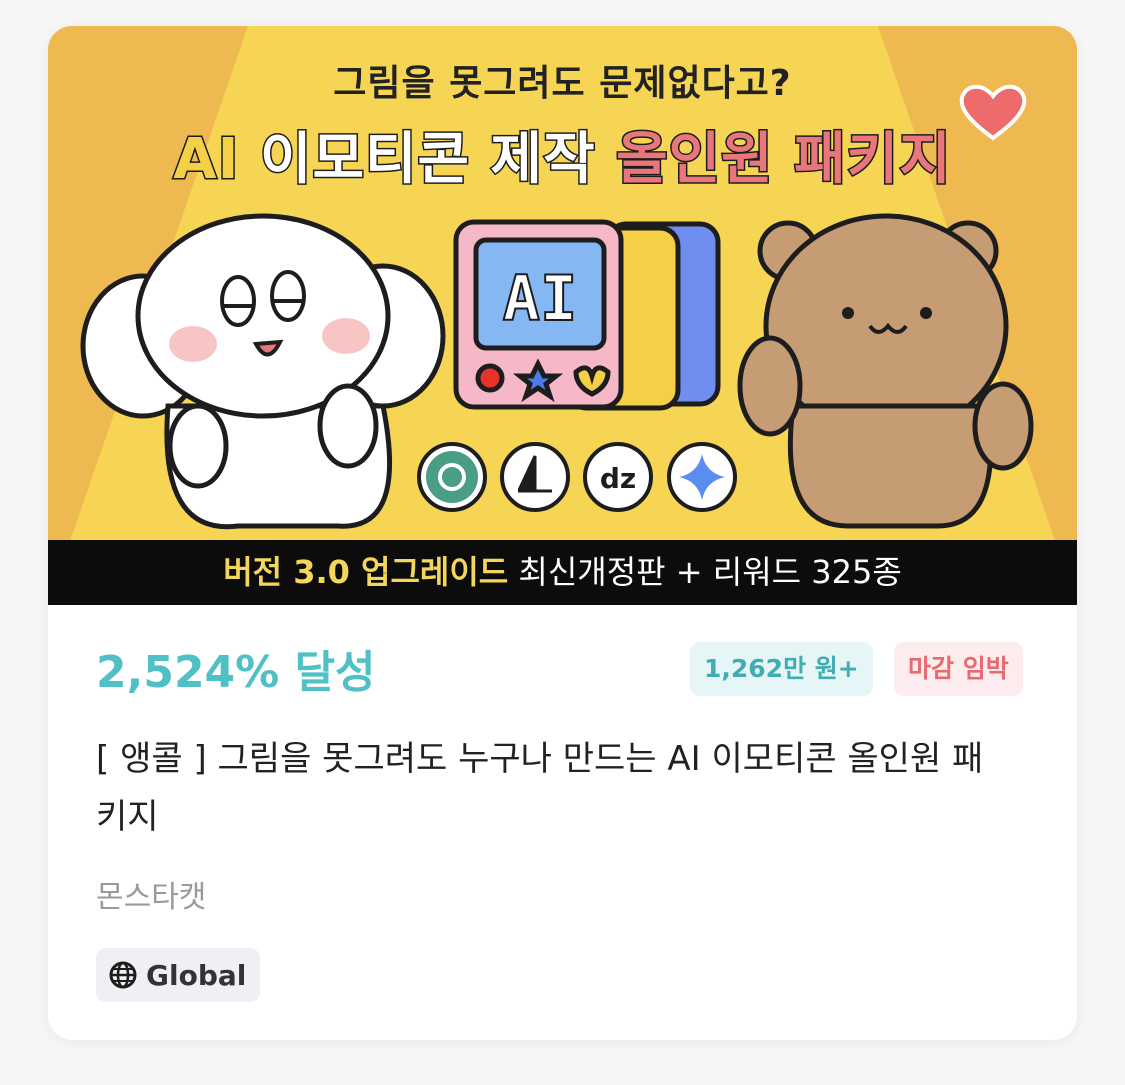  I want to click on device-screen-text: AI, so click(540, 298).